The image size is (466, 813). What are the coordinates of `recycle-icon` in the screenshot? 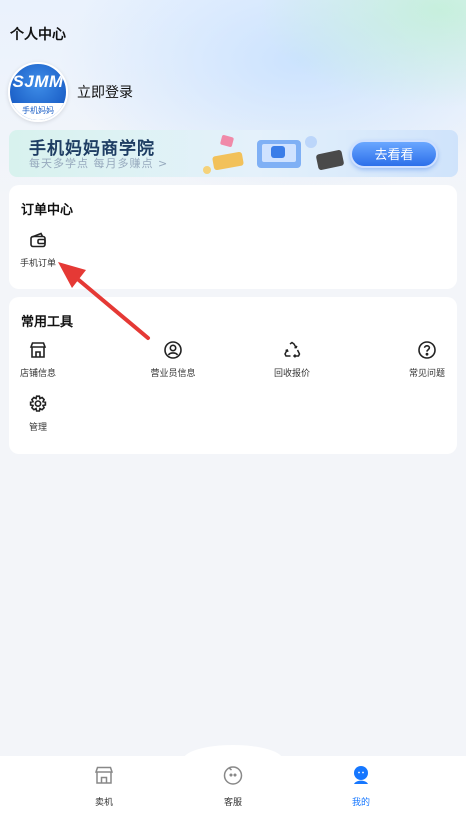 It's located at (292, 349).